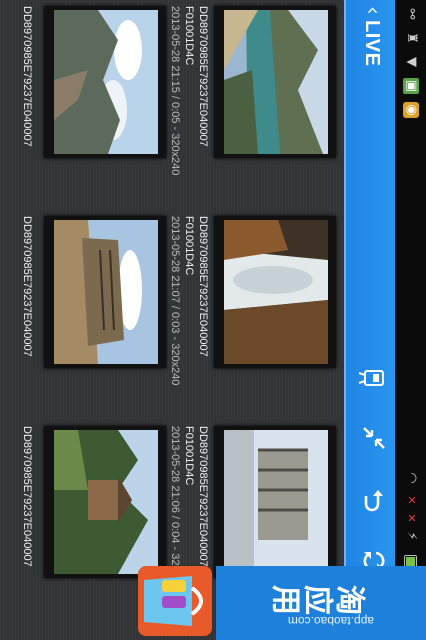 Image resolution: width=426 pixels, height=640 pixels. What do you see at coordinates (410, 320) in the screenshot?
I see `status-bar: ⚯ ♜ ▼ ▣ ◉ ◠ ✕ ✕ ⚡ 2` at bounding box center [410, 320].